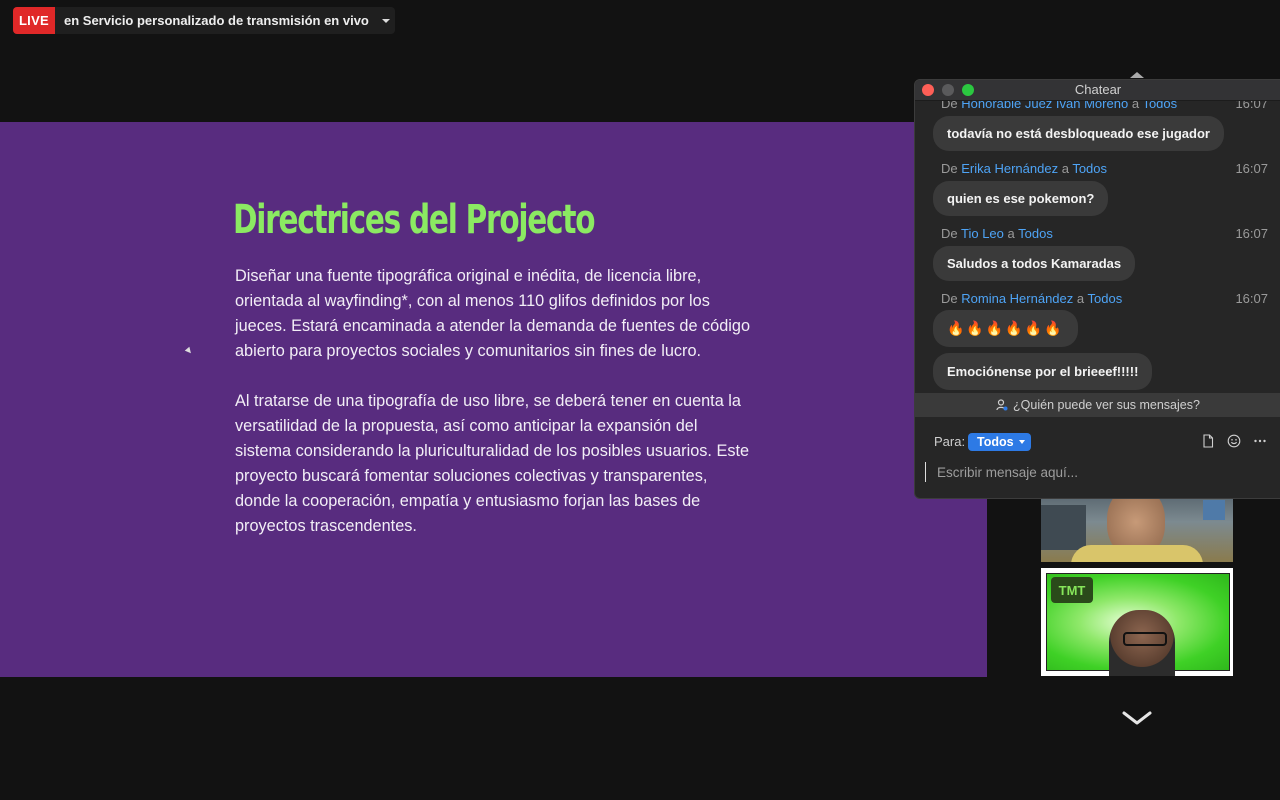  Describe the element at coordinates (950, 441) in the screenshot. I see `to-label: Para:` at that location.